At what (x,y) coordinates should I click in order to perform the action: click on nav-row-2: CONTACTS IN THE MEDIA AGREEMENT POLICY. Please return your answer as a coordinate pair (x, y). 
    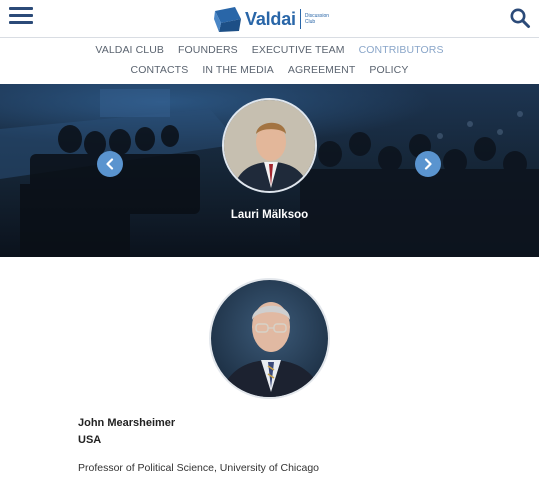
    Looking at the image, I should click on (269, 70).